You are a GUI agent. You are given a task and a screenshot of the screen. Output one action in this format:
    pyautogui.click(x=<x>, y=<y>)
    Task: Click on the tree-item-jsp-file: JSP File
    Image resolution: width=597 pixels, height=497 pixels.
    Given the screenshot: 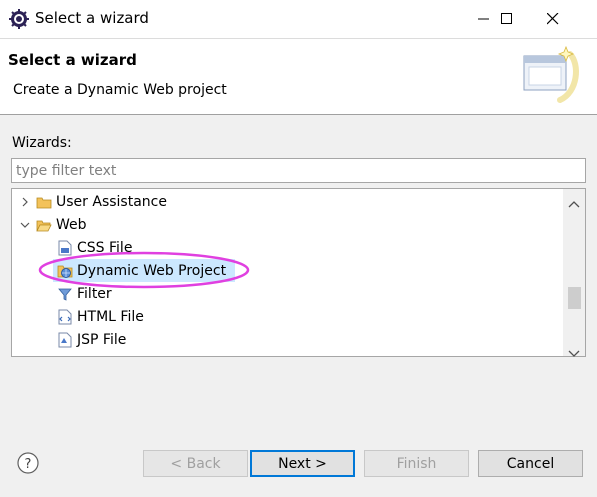 What is the action you would take?
    pyautogui.click(x=321, y=339)
    